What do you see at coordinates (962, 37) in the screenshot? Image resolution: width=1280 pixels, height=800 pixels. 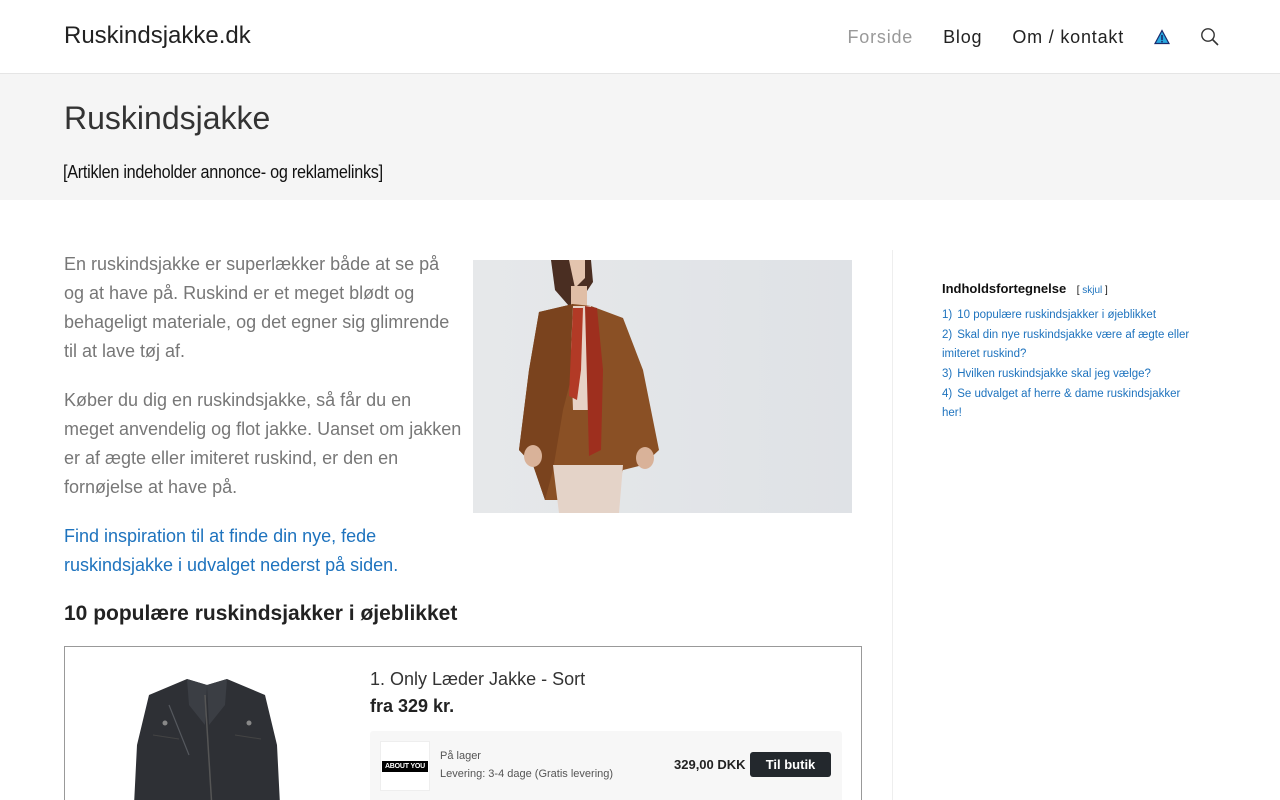 I see `nav-blog: Blog` at bounding box center [962, 37].